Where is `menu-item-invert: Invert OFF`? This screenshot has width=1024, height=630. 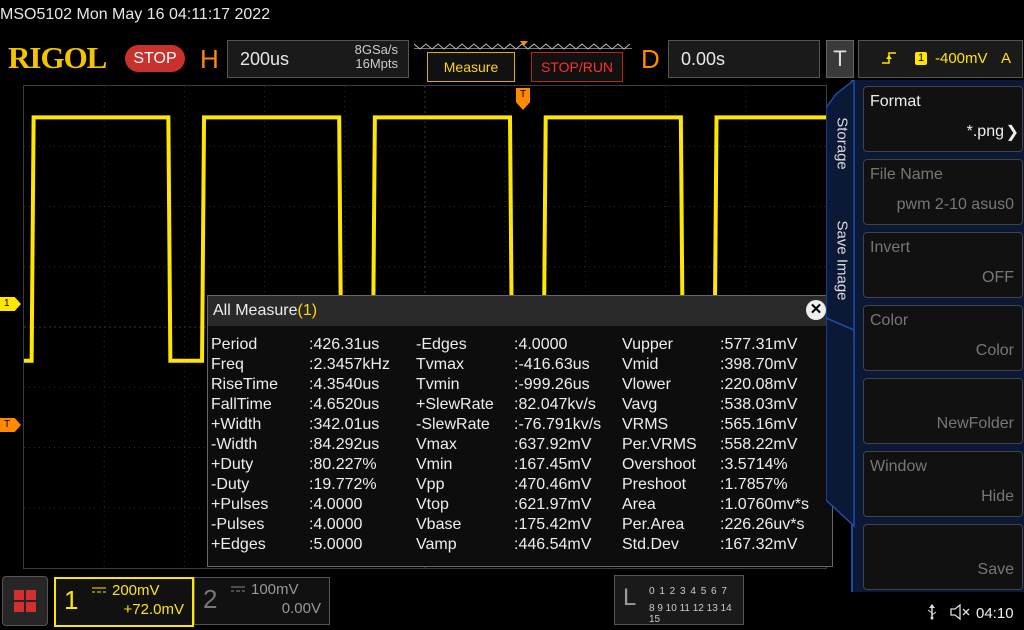
menu-item-invert: Invert OFF is located at coordinates (943, 265).